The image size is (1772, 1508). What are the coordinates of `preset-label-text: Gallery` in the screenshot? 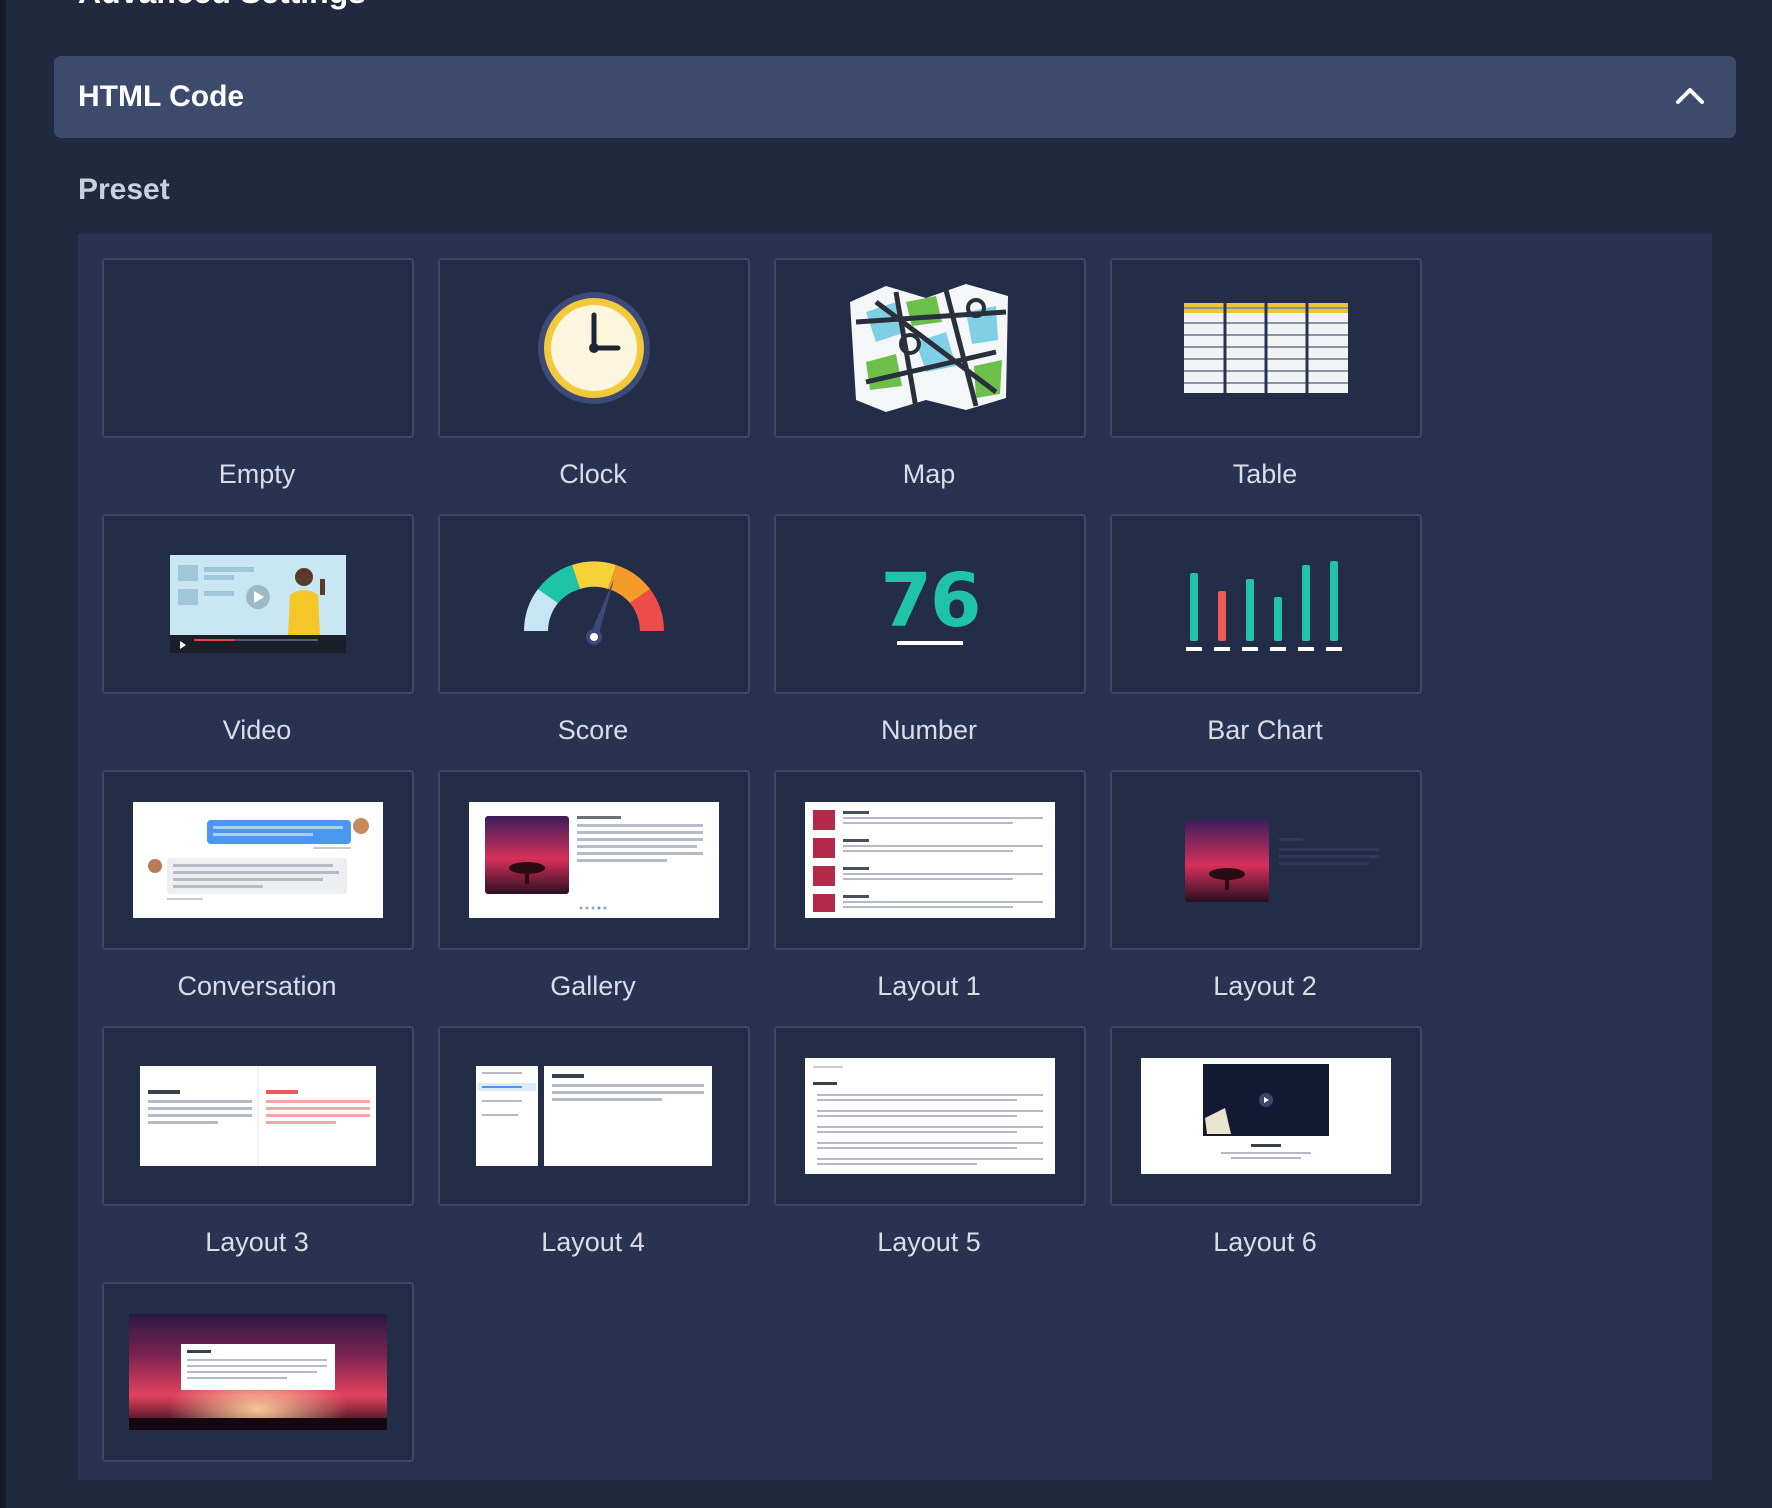 It's located at (593, 986).